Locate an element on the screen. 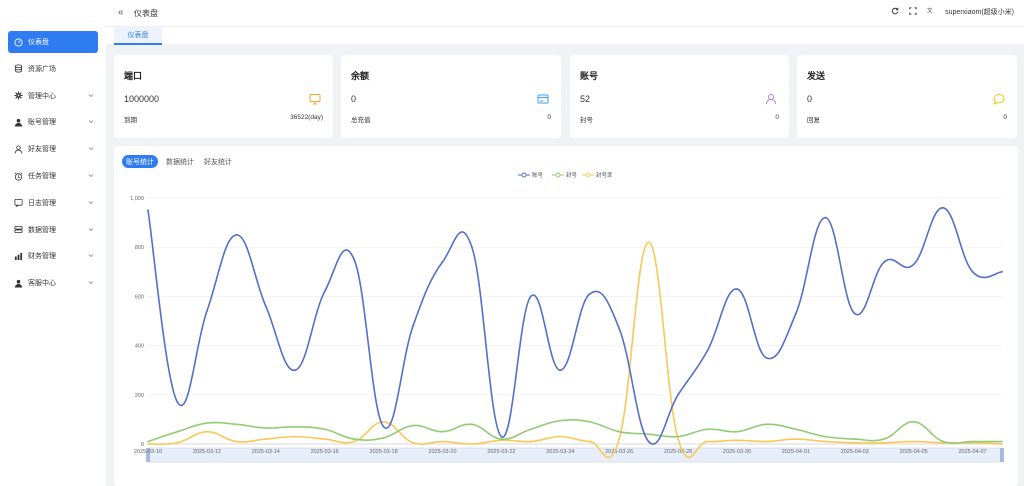  series-line is located at coordinates (574, 431).